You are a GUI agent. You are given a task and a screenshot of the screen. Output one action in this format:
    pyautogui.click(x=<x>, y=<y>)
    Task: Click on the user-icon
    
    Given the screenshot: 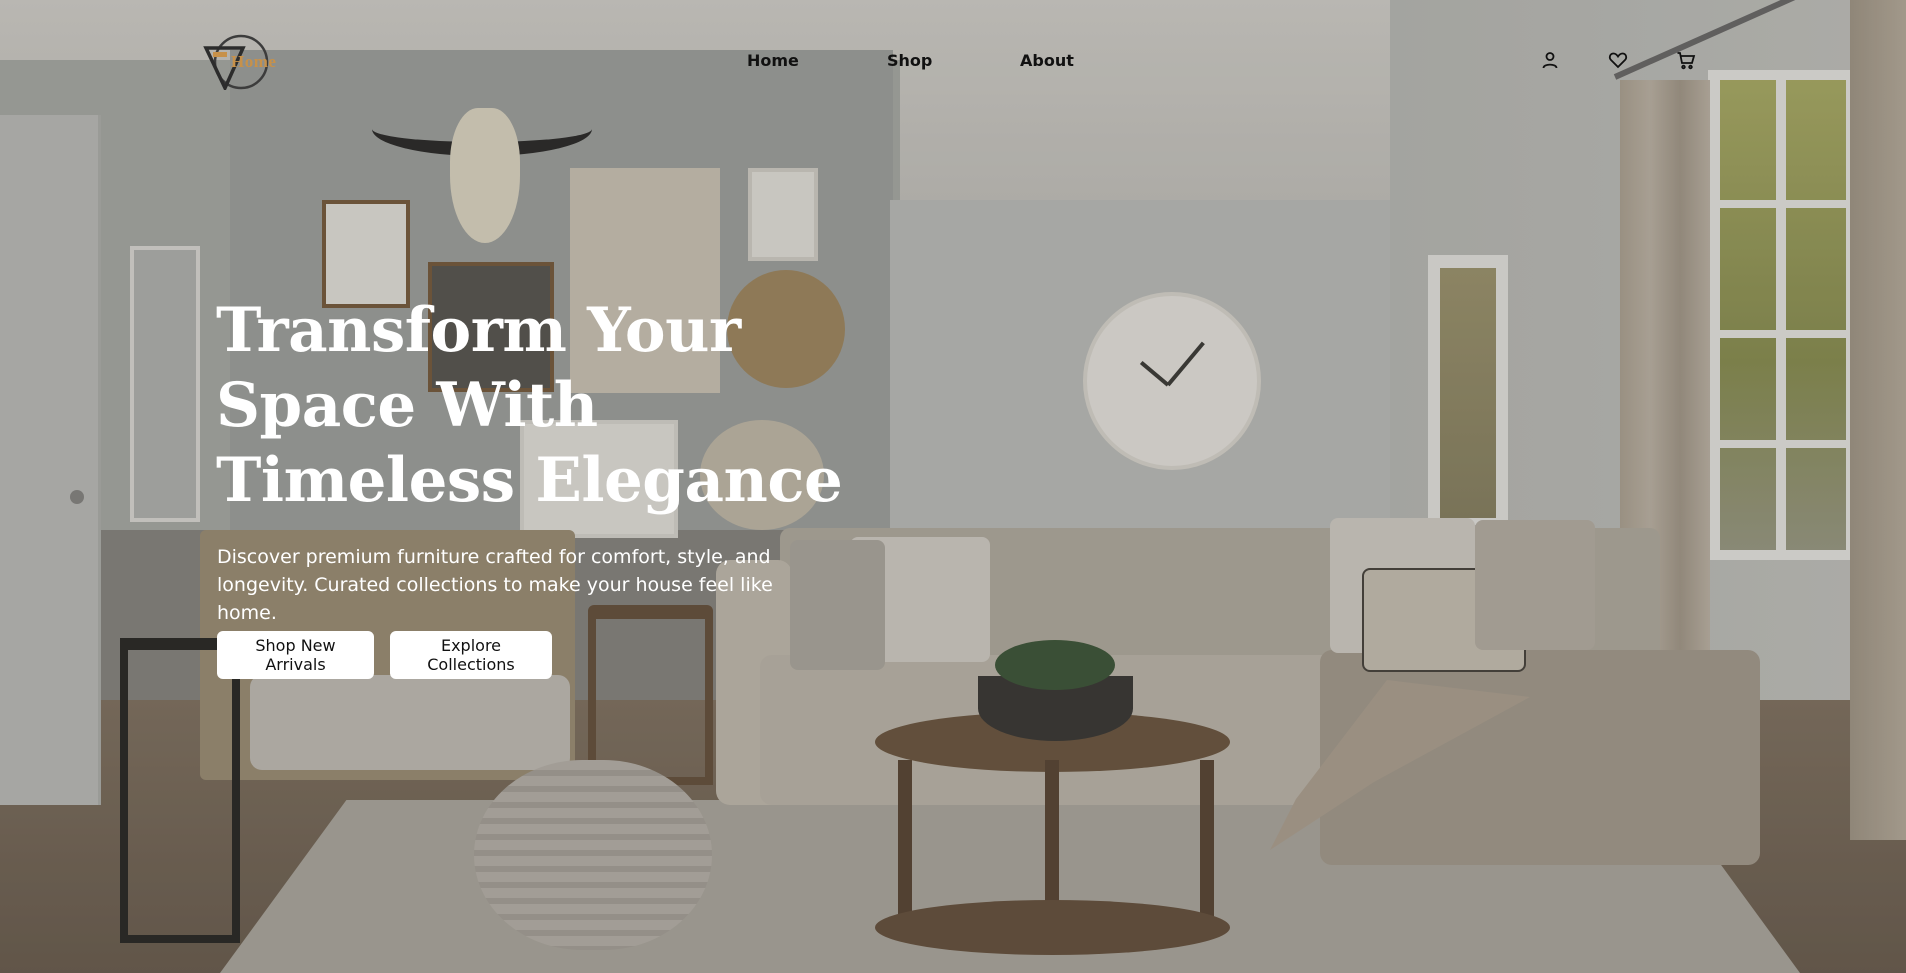 What is the action you would take?
    pyautogui.click(x=1550, y=60)
    